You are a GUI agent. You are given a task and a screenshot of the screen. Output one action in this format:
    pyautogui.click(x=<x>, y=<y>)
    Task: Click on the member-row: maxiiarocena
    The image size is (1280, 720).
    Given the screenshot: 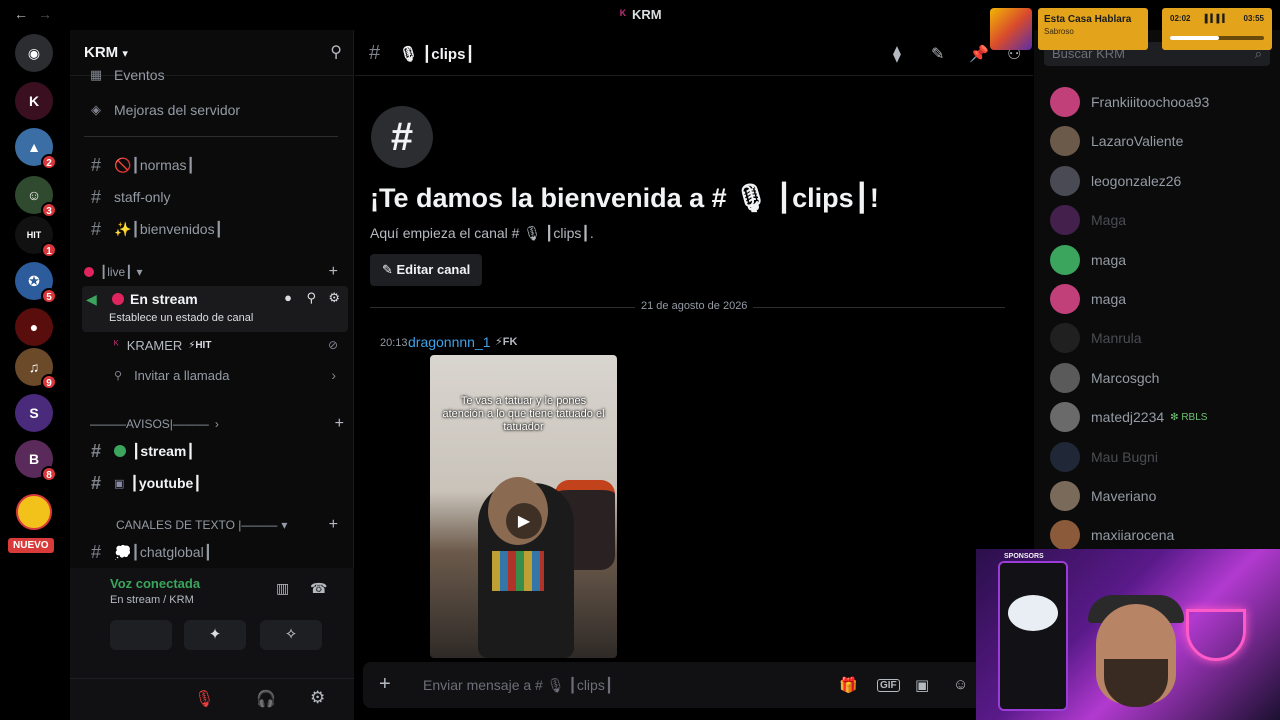 What is the action you would take?
    pyautogui.click(x=1112, y=535)
    